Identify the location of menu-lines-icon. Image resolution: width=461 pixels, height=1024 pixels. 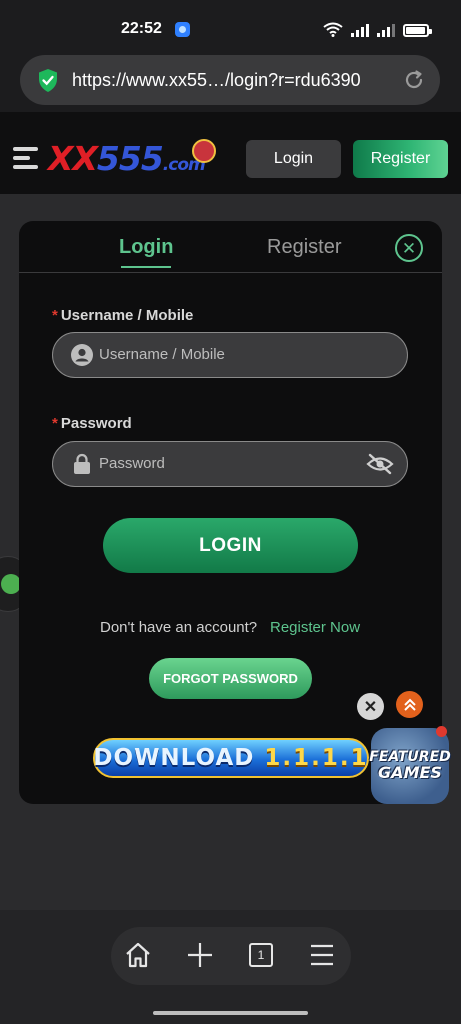
(322, 955).